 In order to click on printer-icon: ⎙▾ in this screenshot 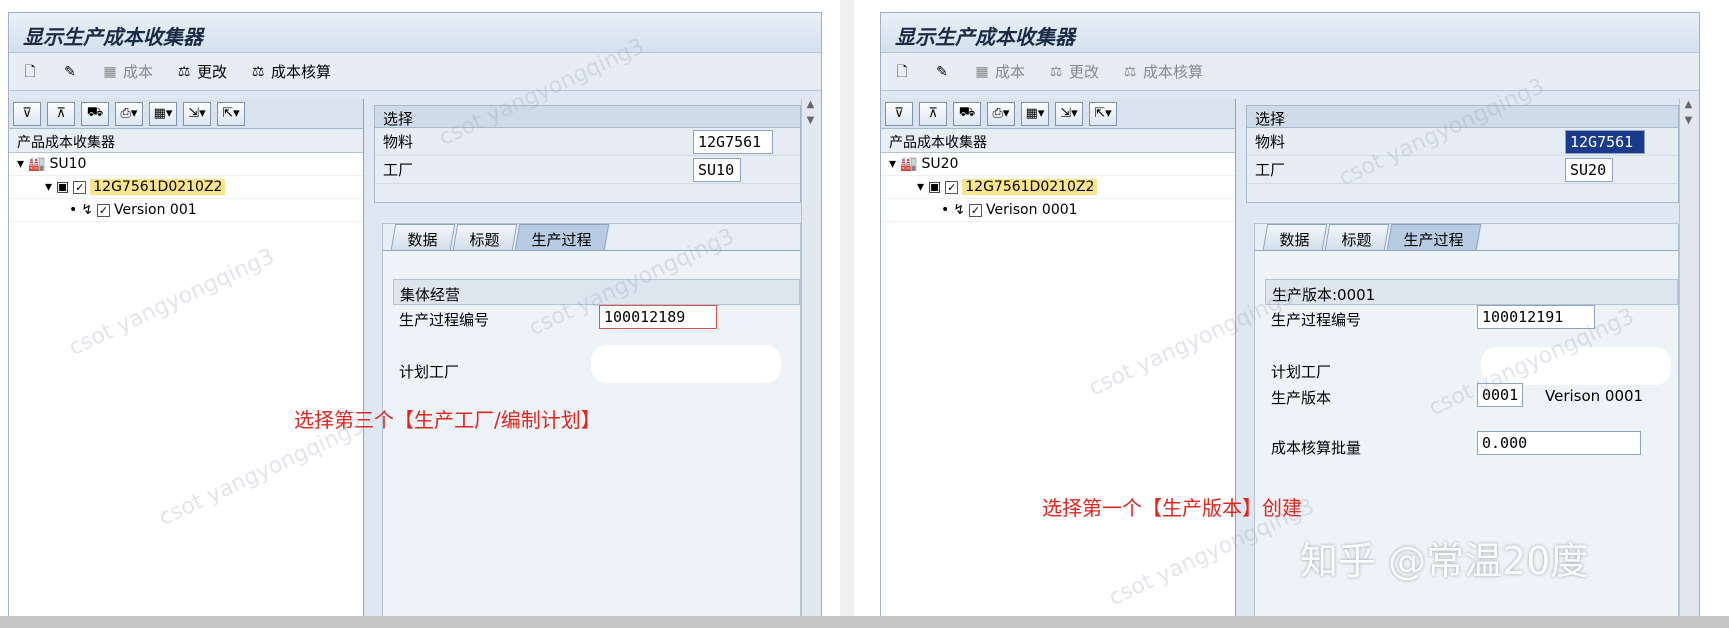, I will do `click(129, 113)`.